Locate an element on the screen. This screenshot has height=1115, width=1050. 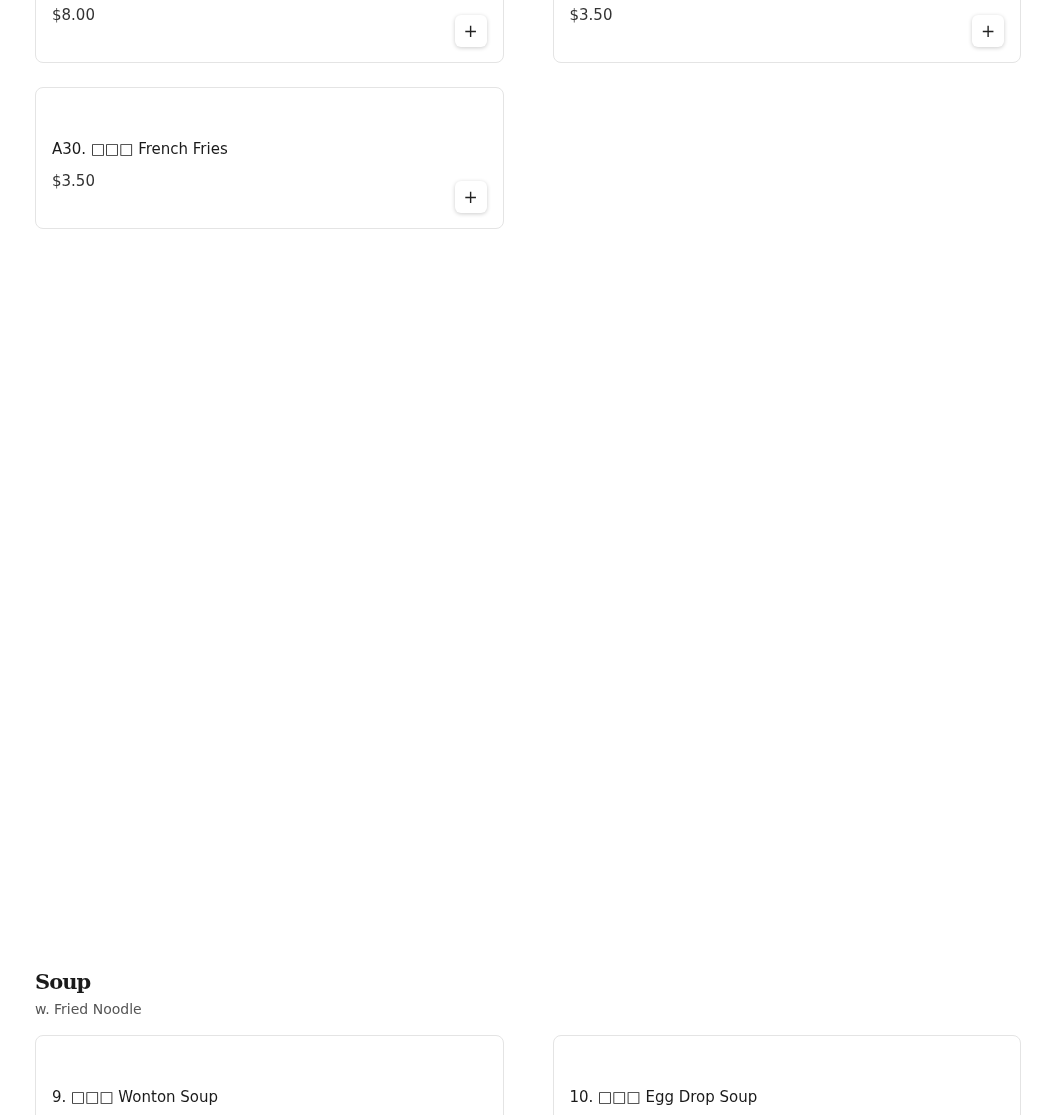
item-price: $8.00 is located at coordinates (73, 15).